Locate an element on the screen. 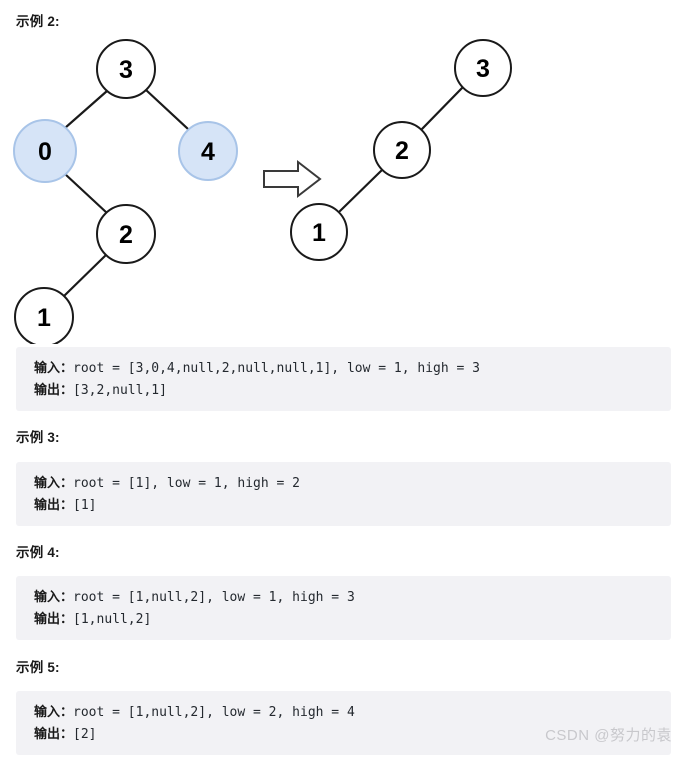  tree-node-4-input: 4 is located at coordinates (208, 151).